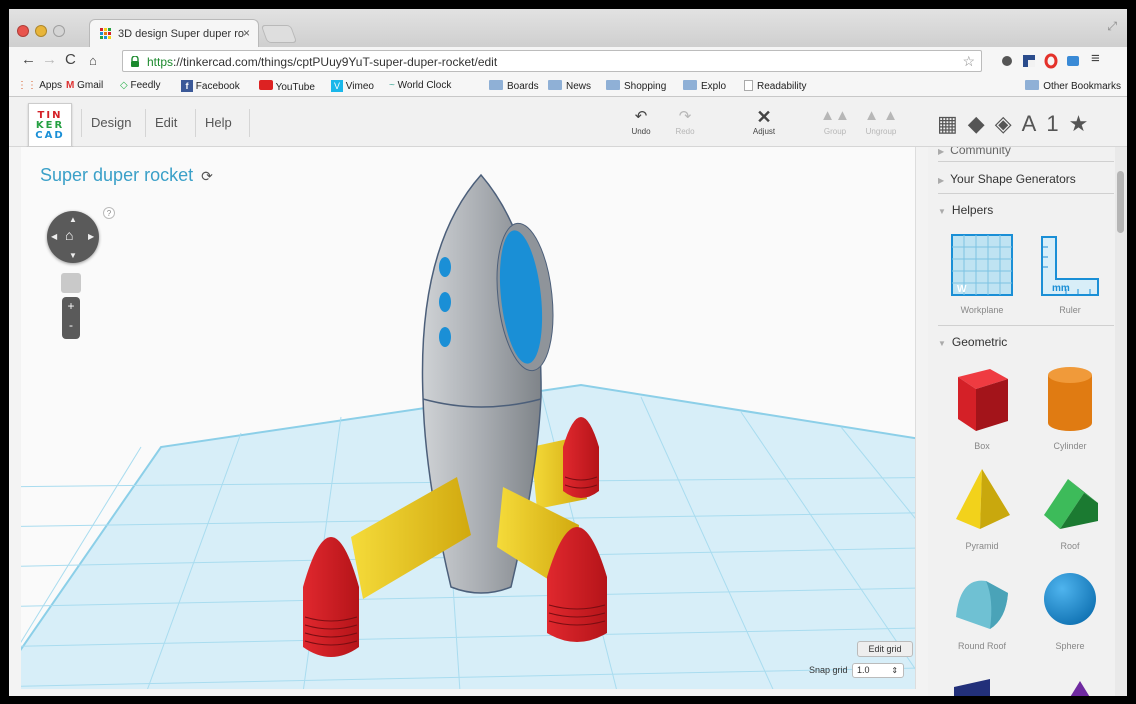 Image resolution: width=1136 pixels, height=704 pixels. What do you see at coordinates (1073, 86) in the screenshot?
I see `other-bookmarks: Other Bookmarks` at bounding box center [1073, 86].